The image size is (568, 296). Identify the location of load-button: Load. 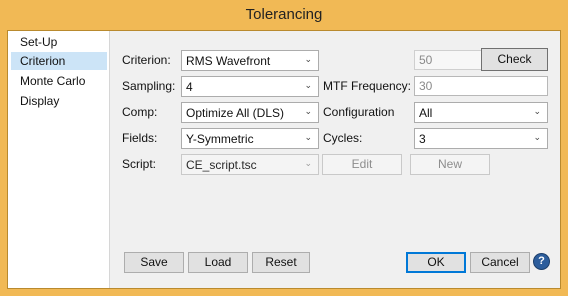
(218, 262).